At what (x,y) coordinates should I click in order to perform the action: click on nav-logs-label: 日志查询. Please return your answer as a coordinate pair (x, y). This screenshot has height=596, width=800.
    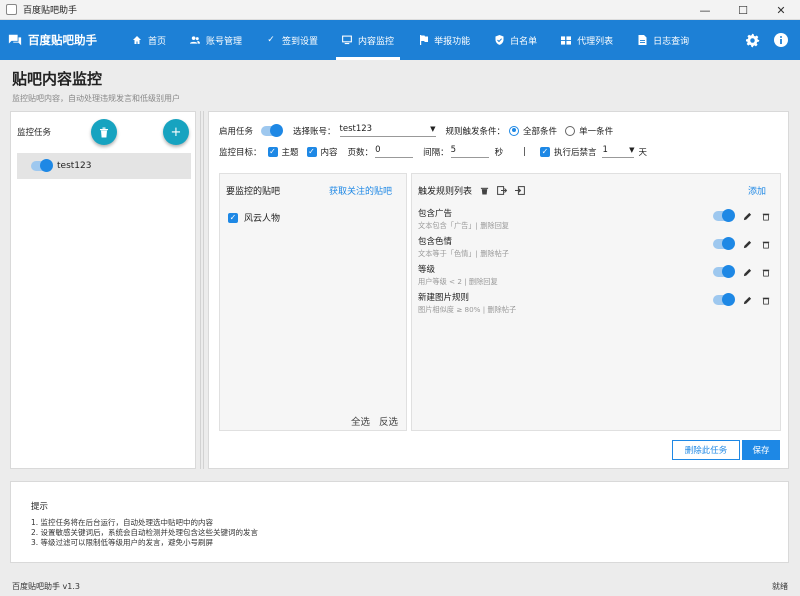
    Looking at the image, I should click on (671, 41).